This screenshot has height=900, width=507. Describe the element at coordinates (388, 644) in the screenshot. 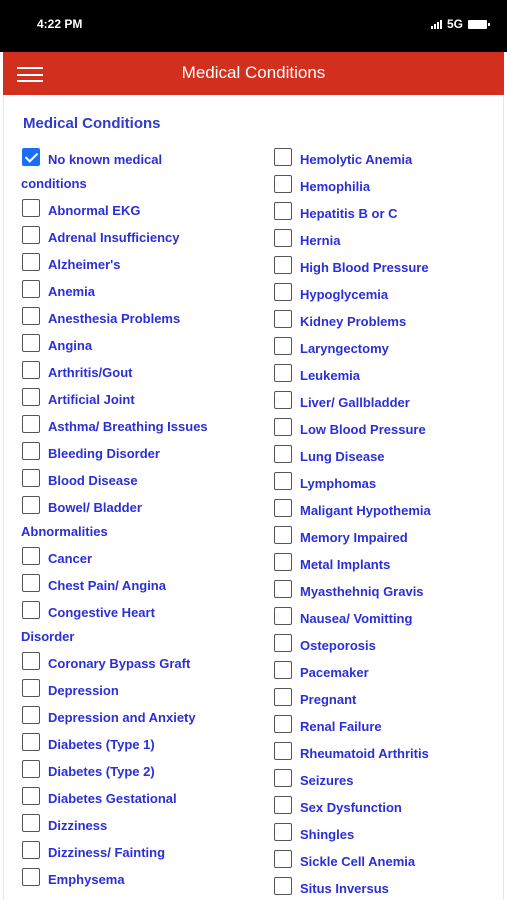

I see `condition-item-osteporosis: Osteporosis` at that location.